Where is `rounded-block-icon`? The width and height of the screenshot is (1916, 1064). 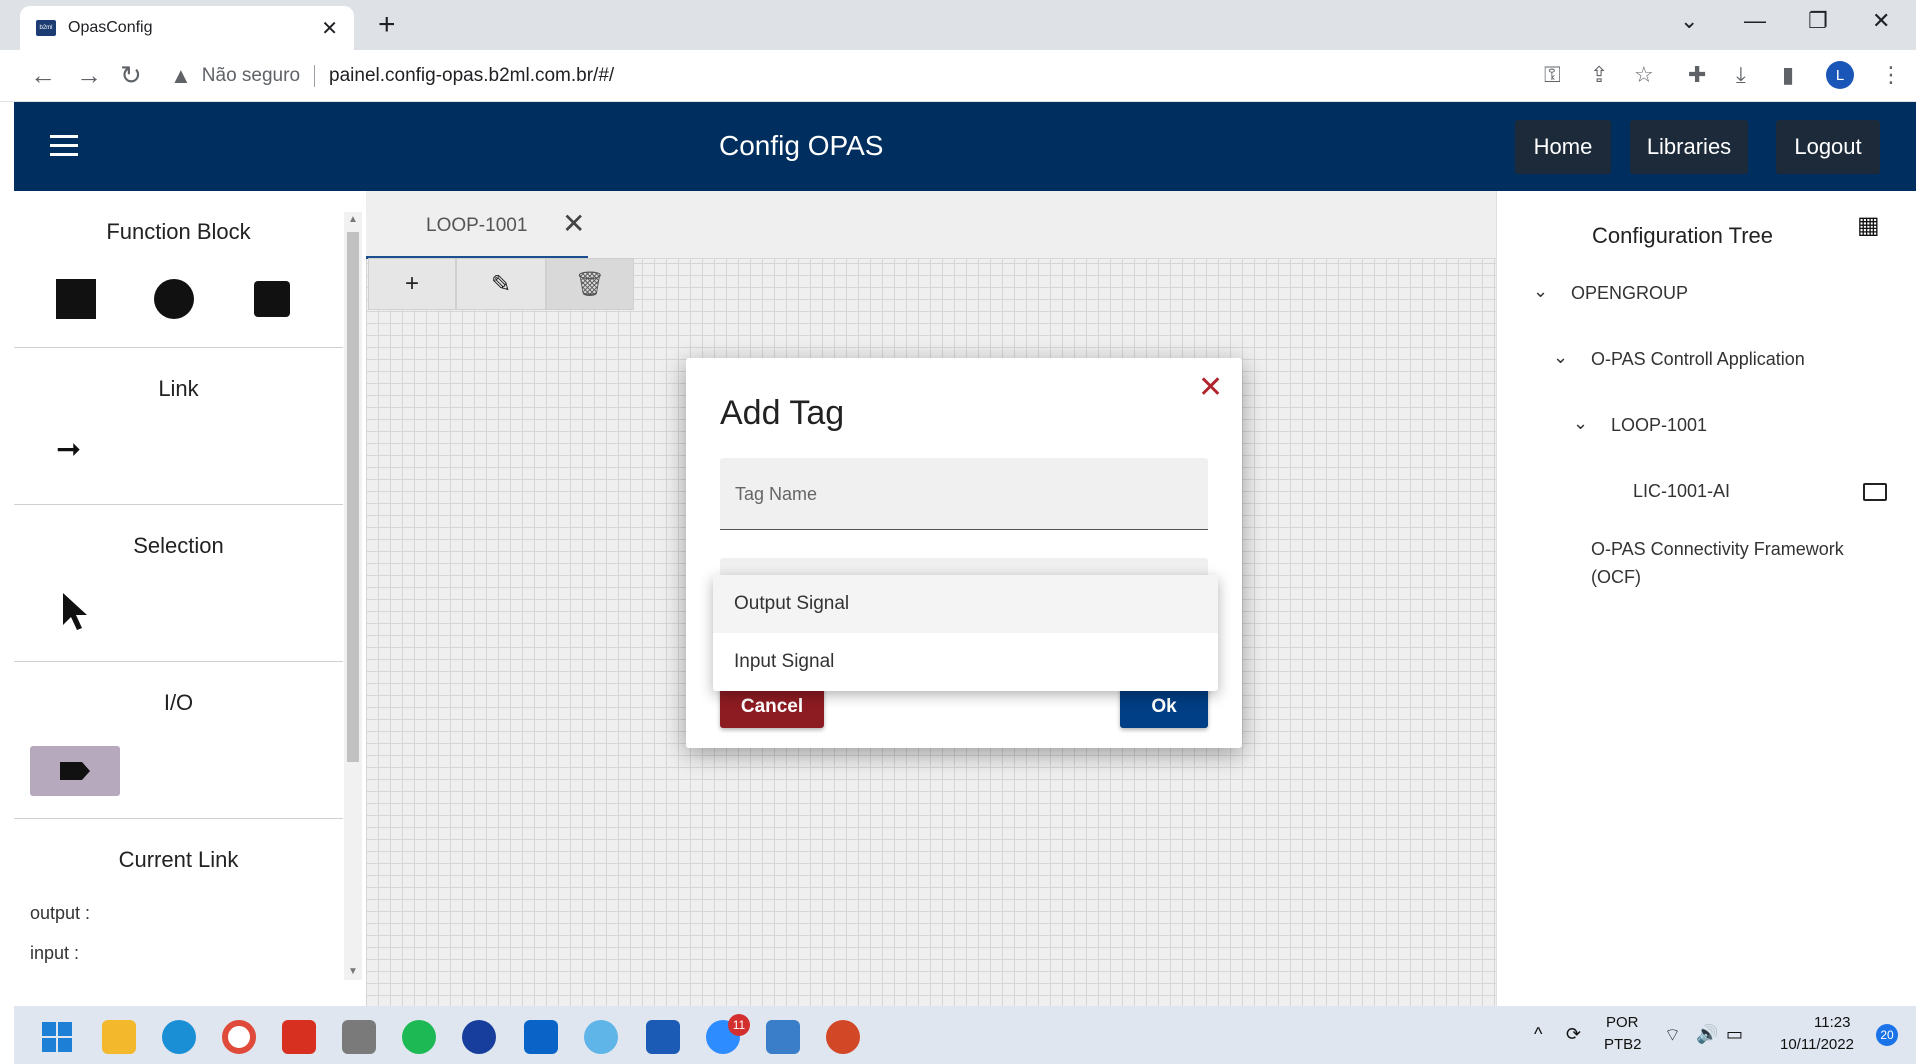 rounded-block-icon is located at coordinates (272, 299).